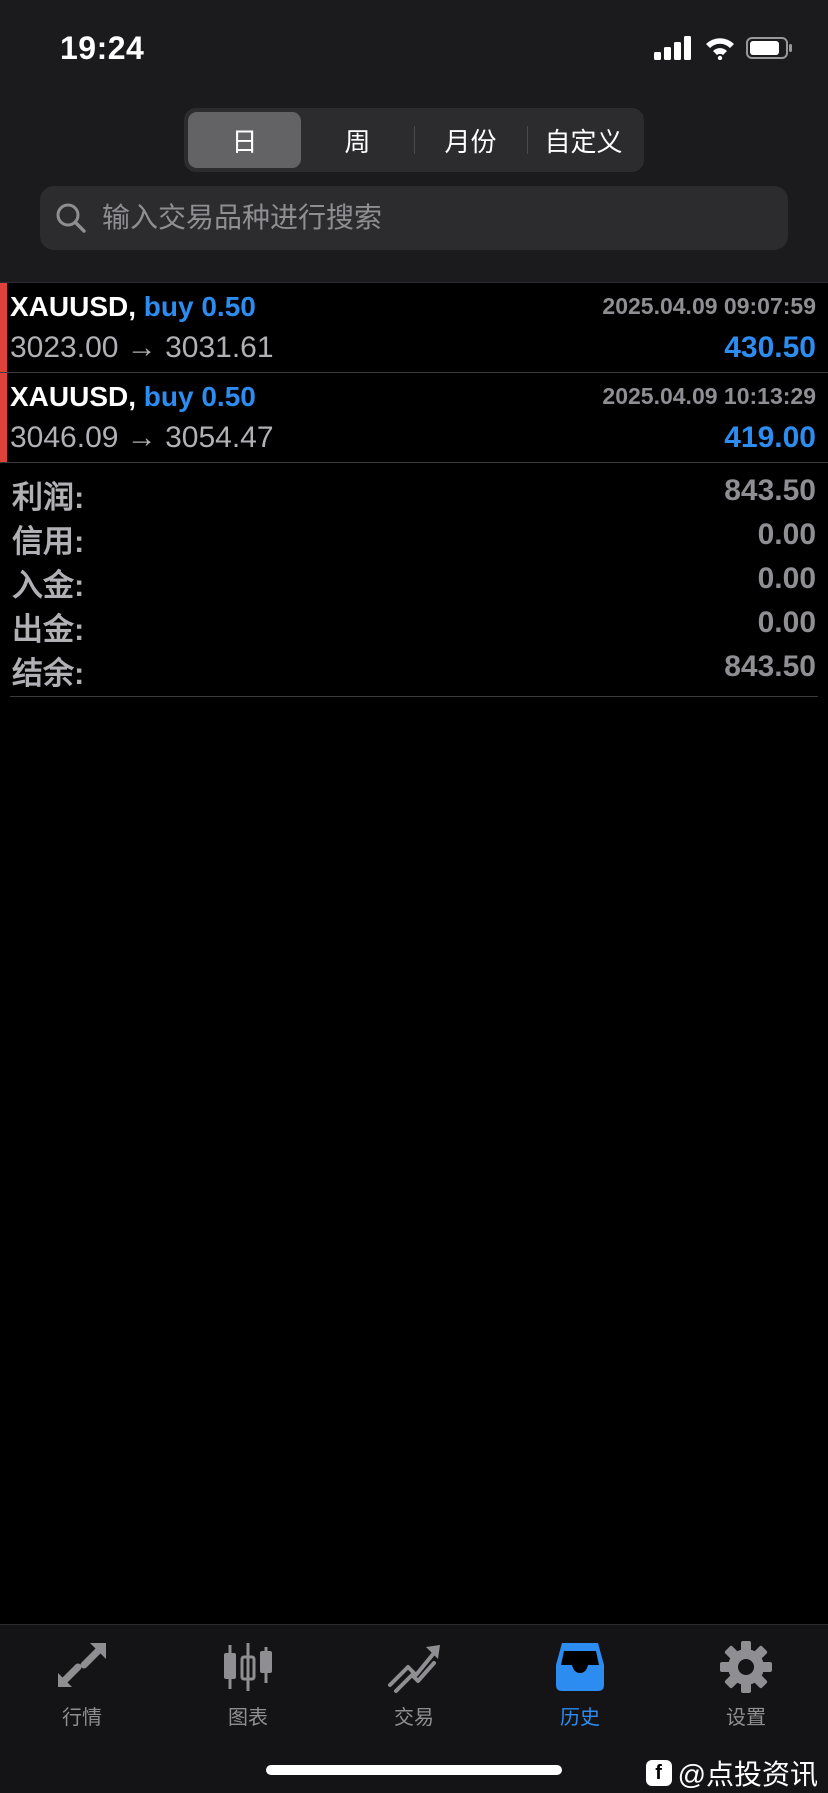  What do you see at coordinates (470, 140) in the screenshot?
I see `segment-month: 月份` at bounding box center [470, 140].